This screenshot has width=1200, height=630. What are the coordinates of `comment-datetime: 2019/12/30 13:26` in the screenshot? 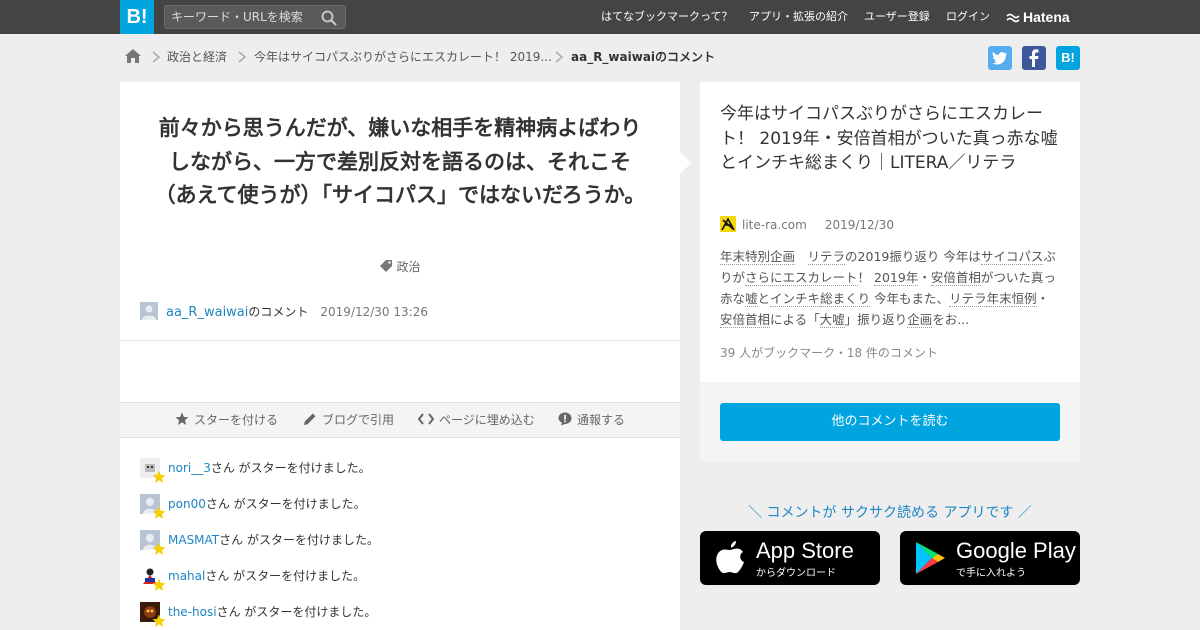 It's located at (374, 312).